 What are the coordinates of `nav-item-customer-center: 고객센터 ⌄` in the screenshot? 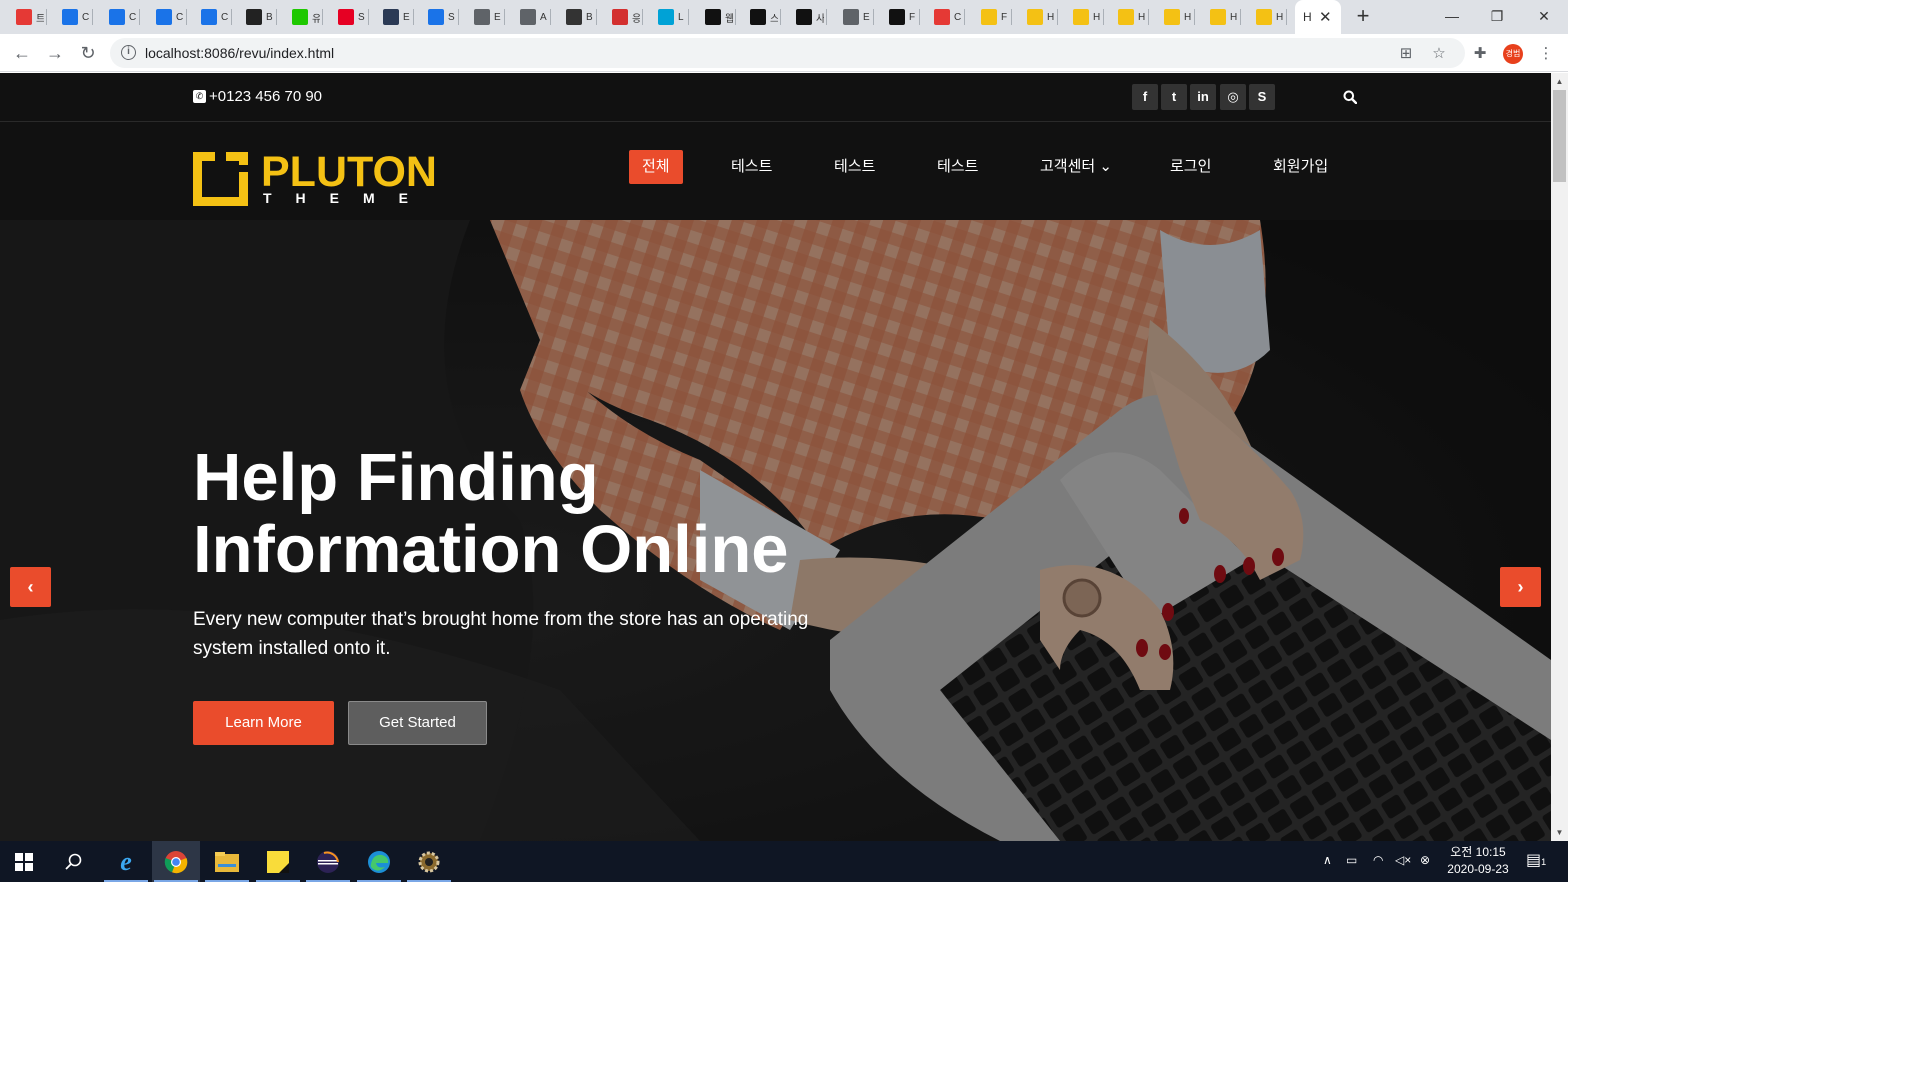 It's located at (1076, 167).